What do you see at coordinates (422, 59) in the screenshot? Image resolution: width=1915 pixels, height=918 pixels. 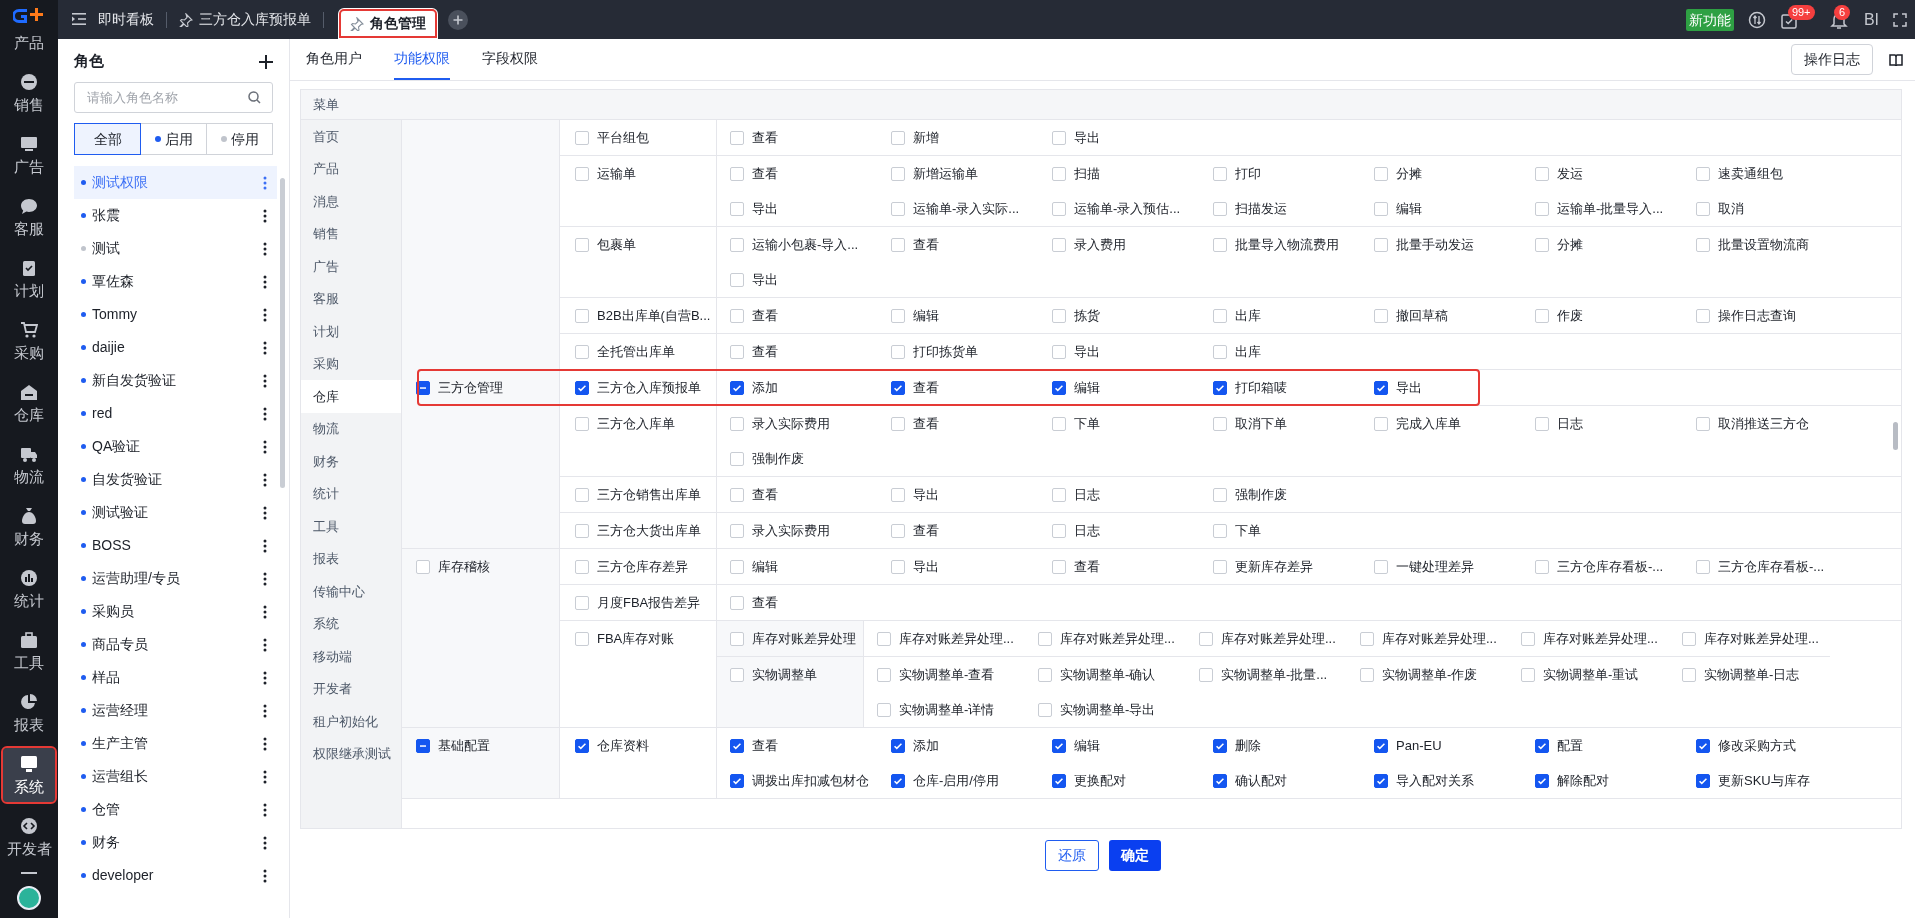 I see `tab: 功能权限` at bounding box center [422, 59].